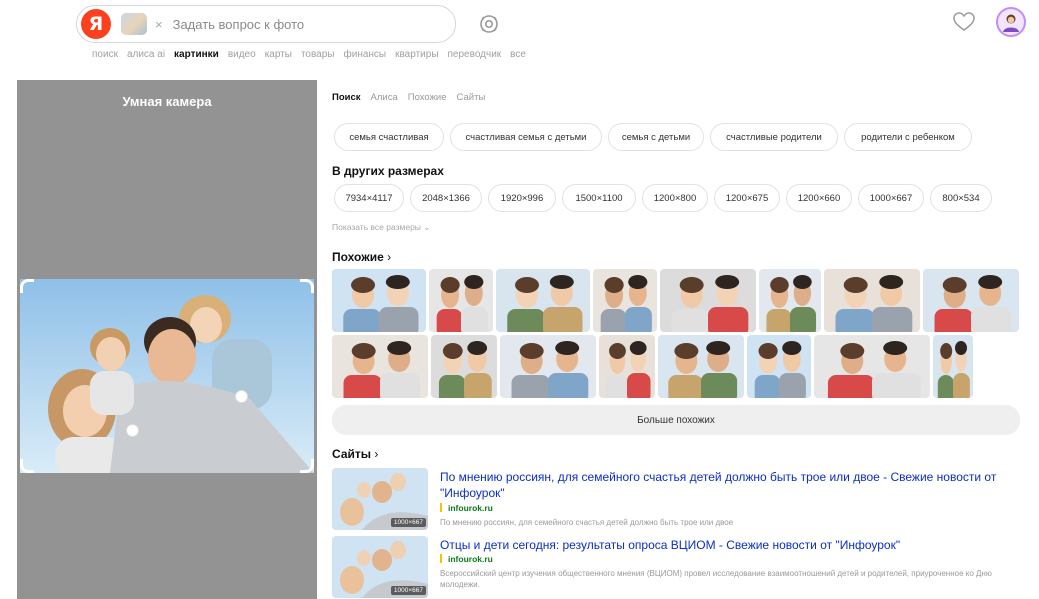 This screenshot has width=1039, height=599. What do you see at coordinates (471, 97) in the screenshot?
I see `tab-sites: Сайты` at bounding box center [471, 97].